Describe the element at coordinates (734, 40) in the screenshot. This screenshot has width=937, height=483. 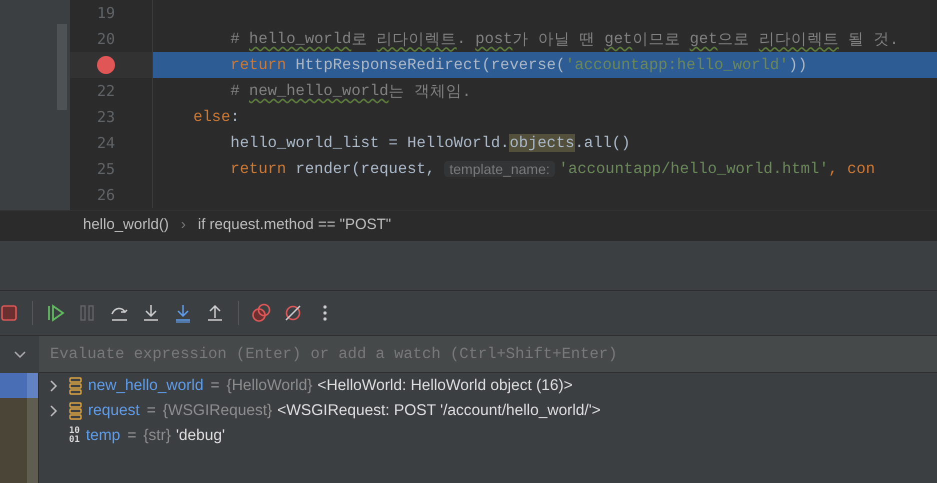
I see `code-comment: 으로` at that location.